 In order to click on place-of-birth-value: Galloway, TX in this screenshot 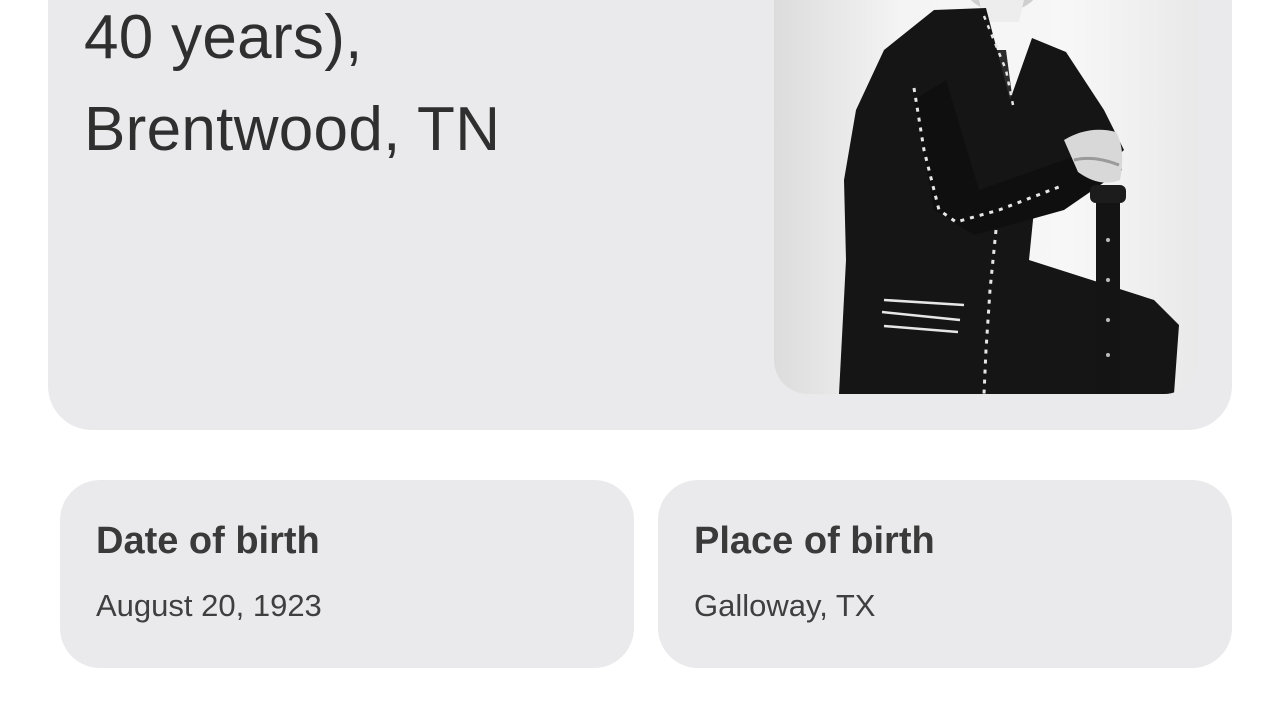, I will do `click(785, 605)`.